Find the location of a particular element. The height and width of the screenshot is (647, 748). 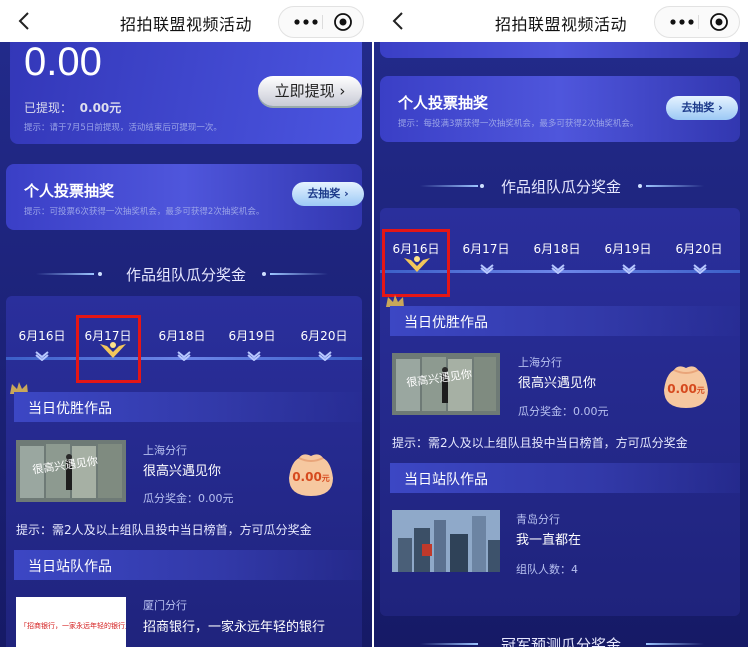

balance-amount: 0.00 is located at coordinates (63, 62).